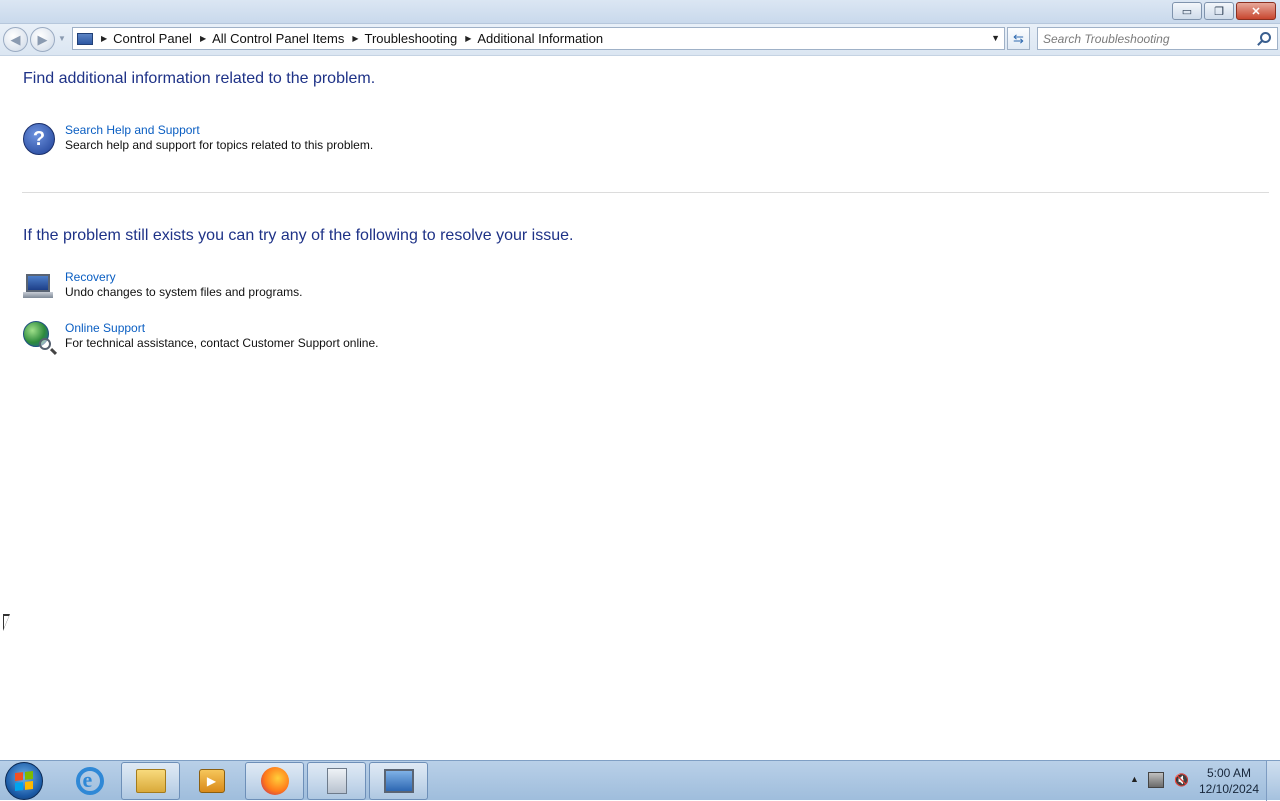 Image resolution: width=1280 pixels, height=801 pixels. I want to click on calculator-icon, so click(336, 781).